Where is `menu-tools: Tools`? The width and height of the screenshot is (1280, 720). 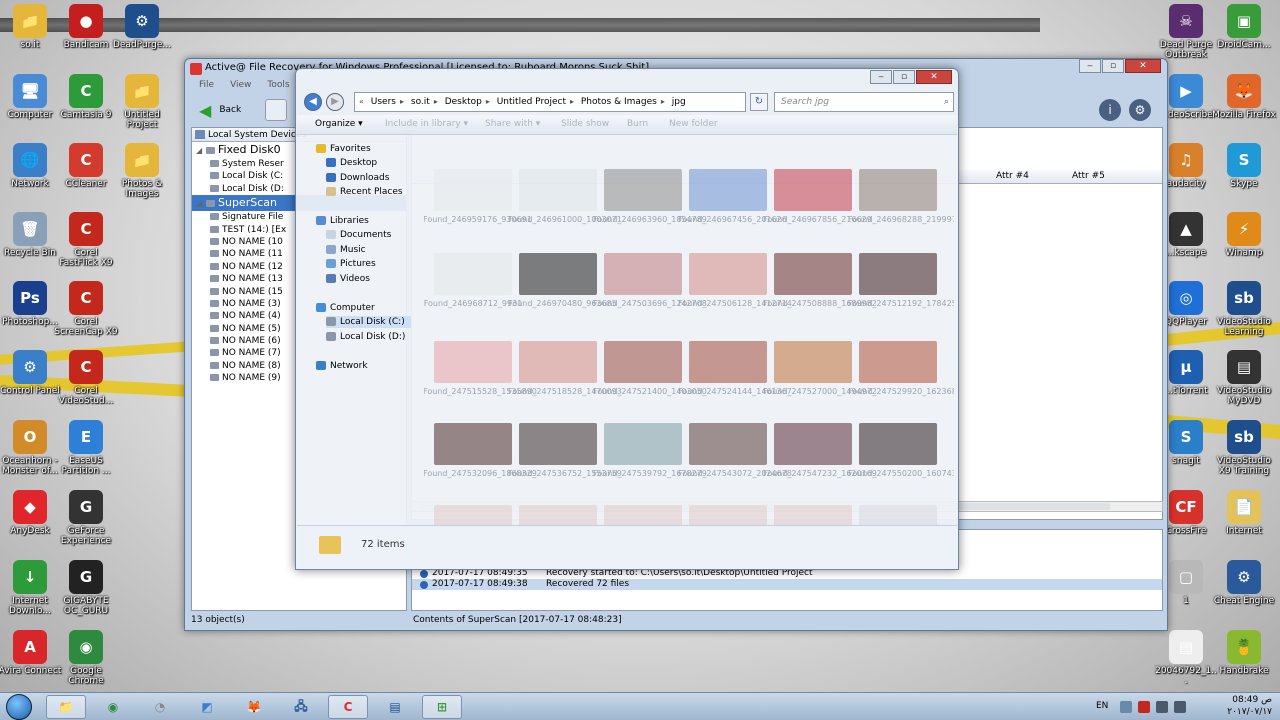 menu-tools: Tools is located at coordinates (278, 88).